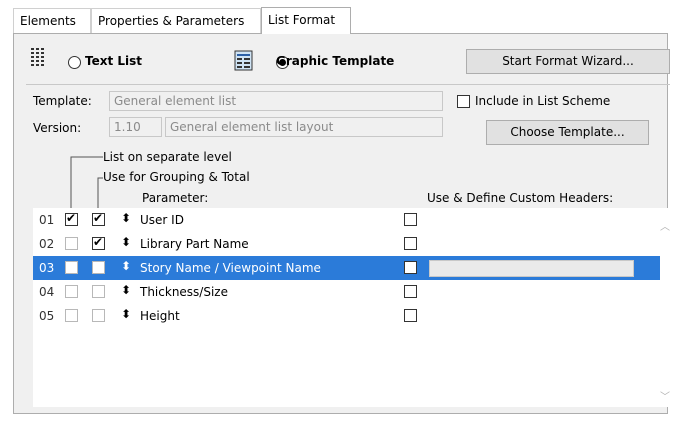 The width and height of the screenshot is (682, 428). Describe the element at coordinates (346, 292) in the screenshot. I see `list-item: 04 ⬍ Thickness/Size` at that location.